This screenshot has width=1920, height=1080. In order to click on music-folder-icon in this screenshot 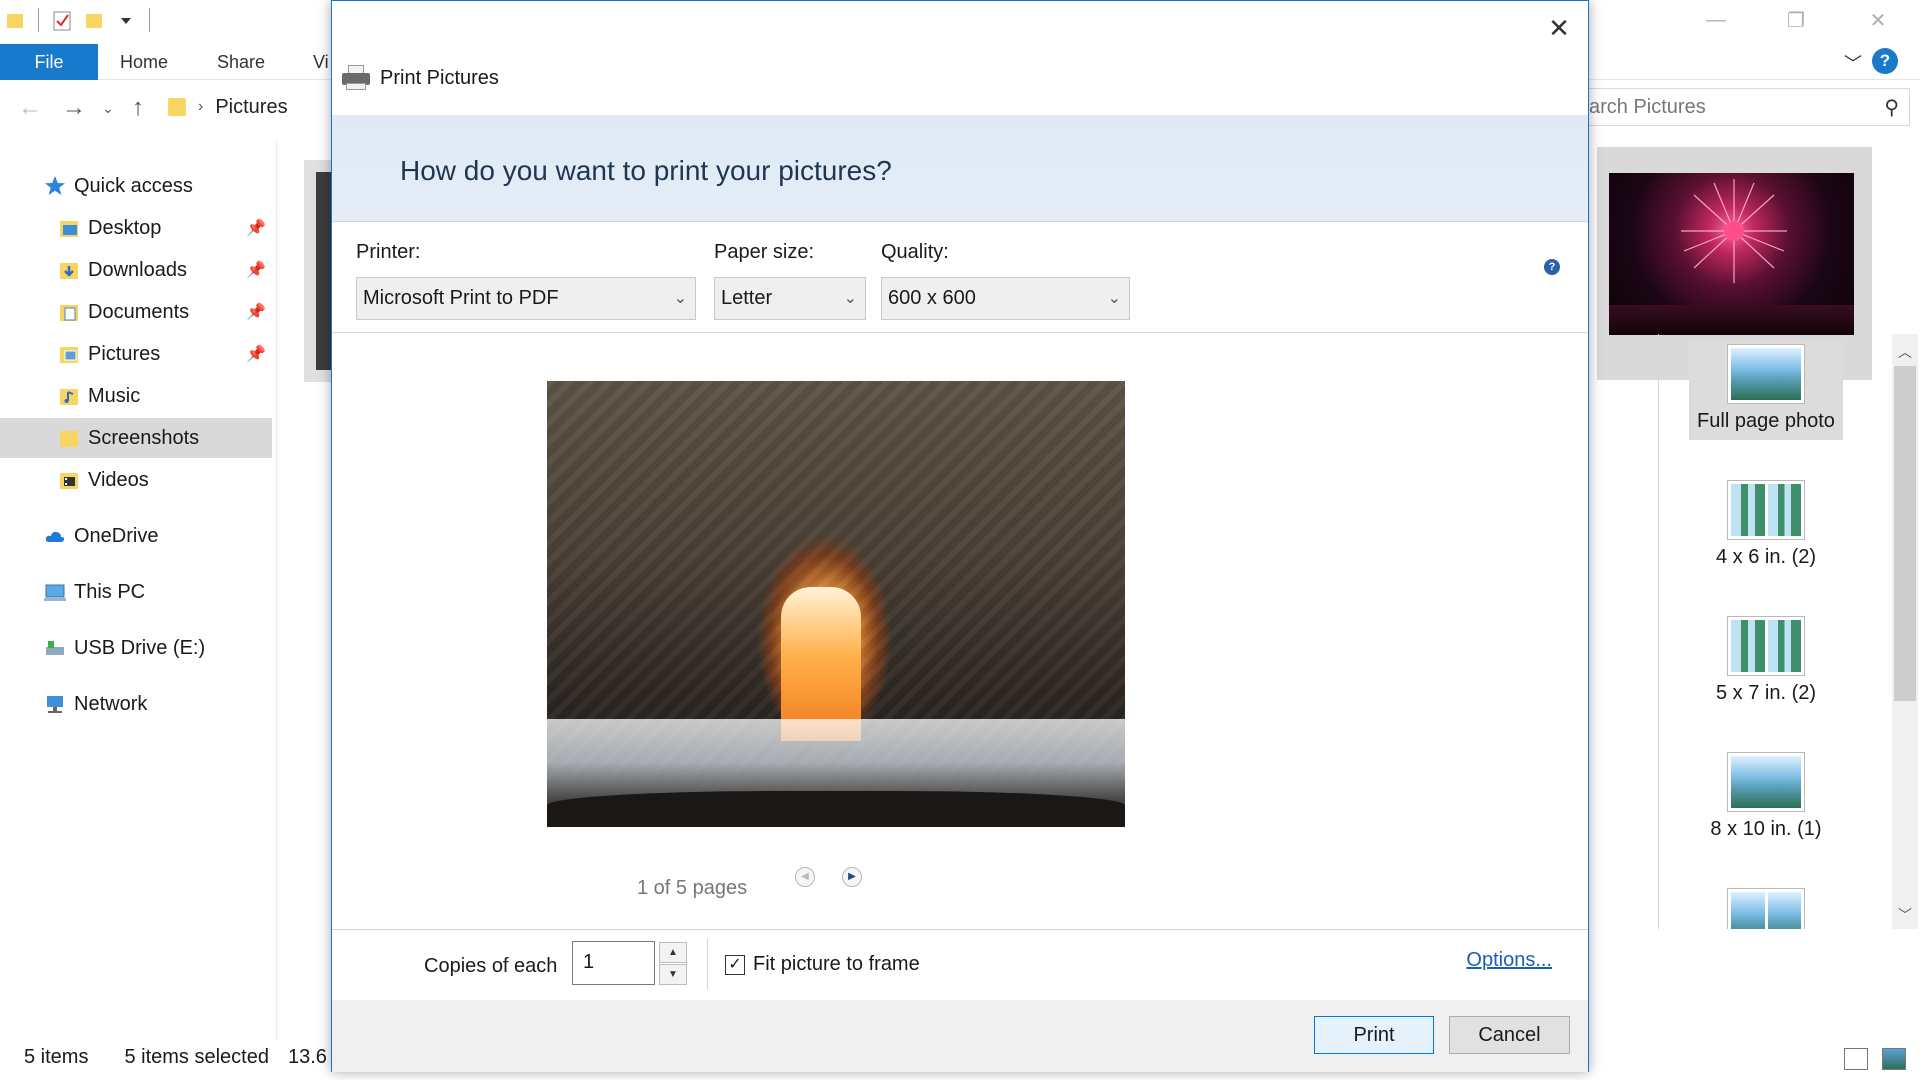, I will do `click(69, 397)`.